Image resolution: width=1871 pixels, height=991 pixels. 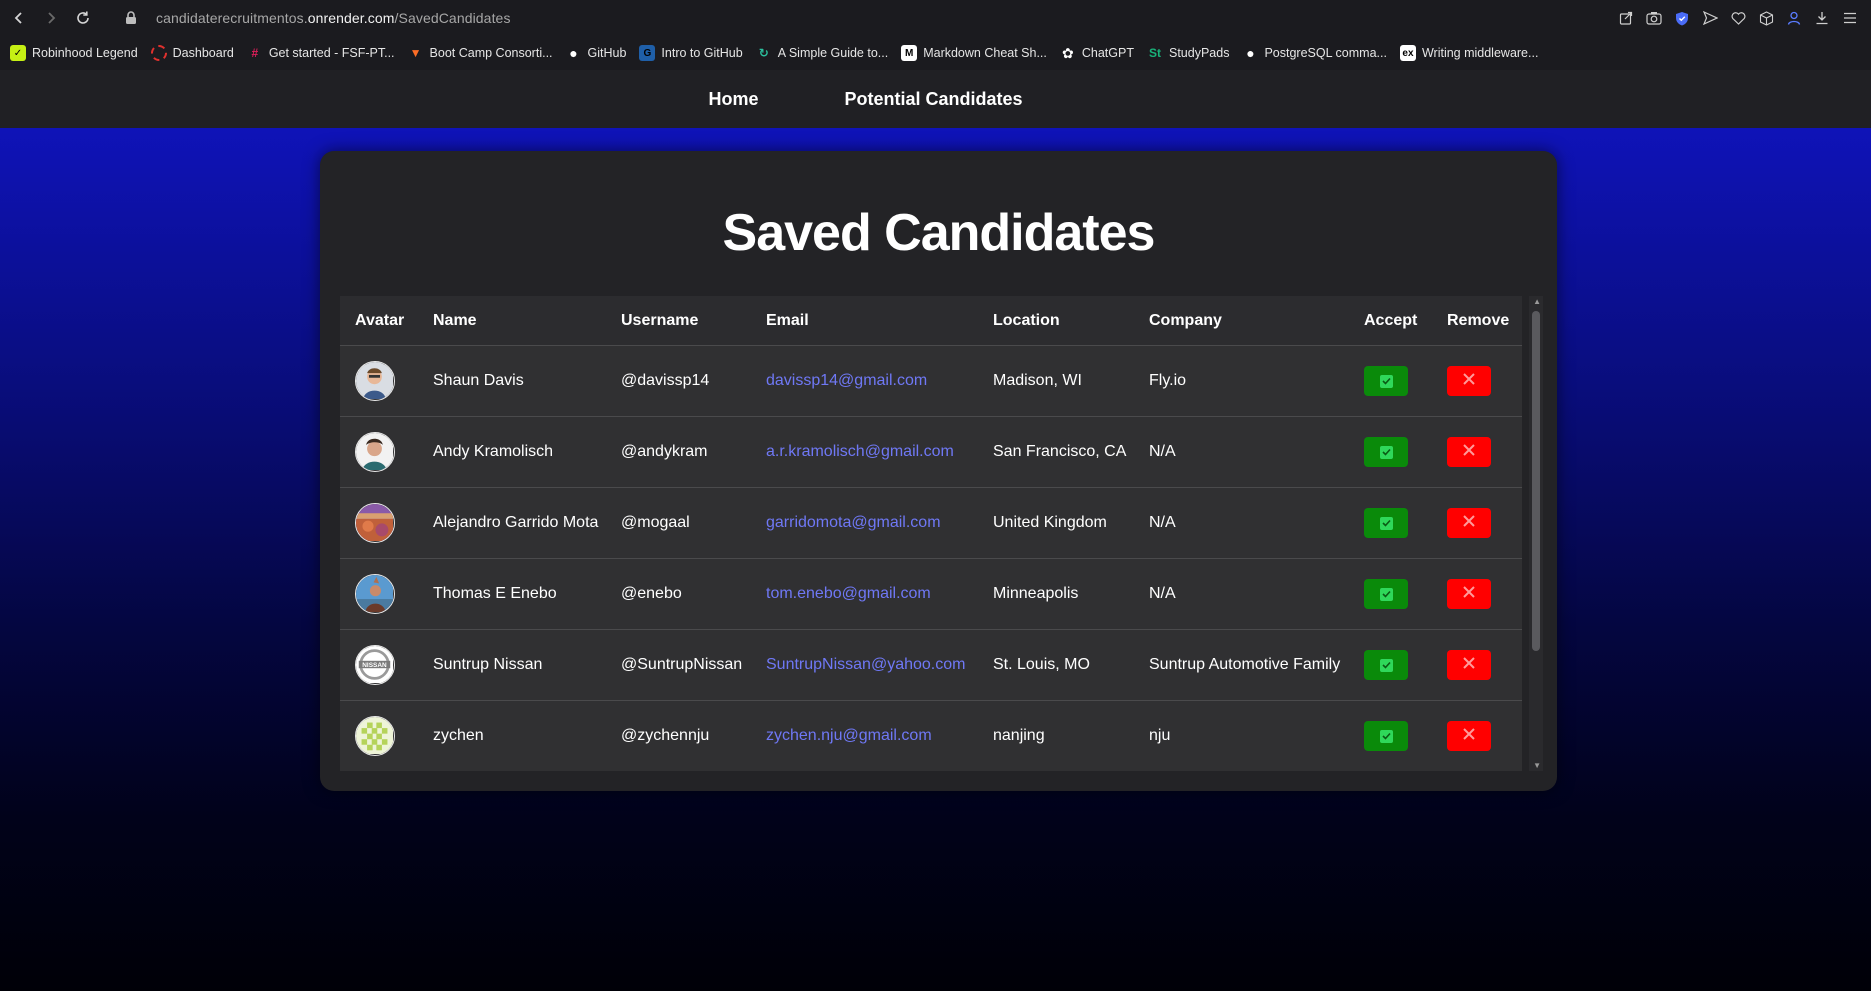 I want to click on candidate-email: SuntrupNissan@yahoo.com, so click(x=865, y=664).